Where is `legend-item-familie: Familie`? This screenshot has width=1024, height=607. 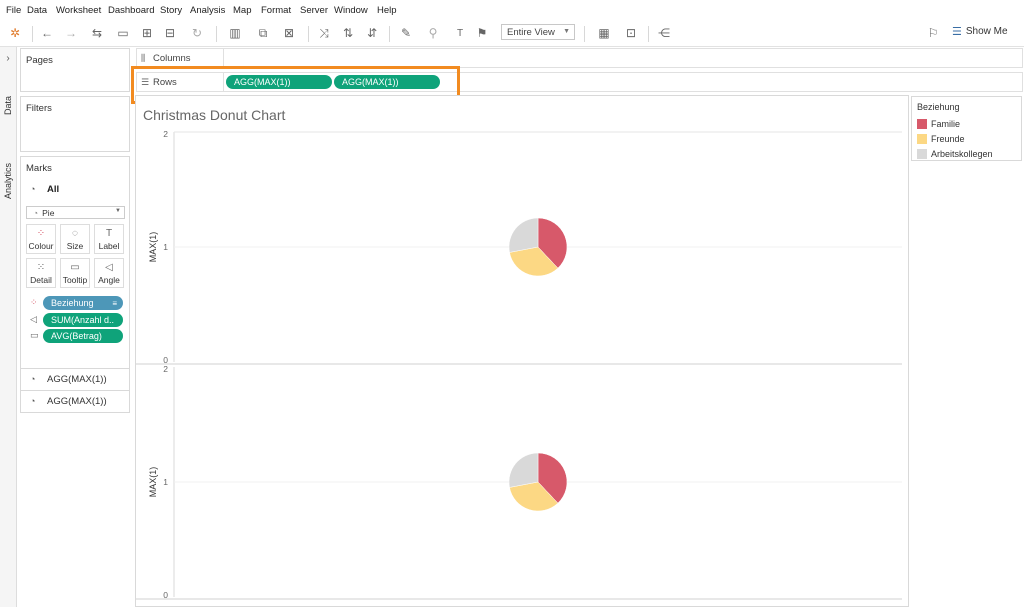
legend-item-familie: Familie is located at coordinates (938, 124).